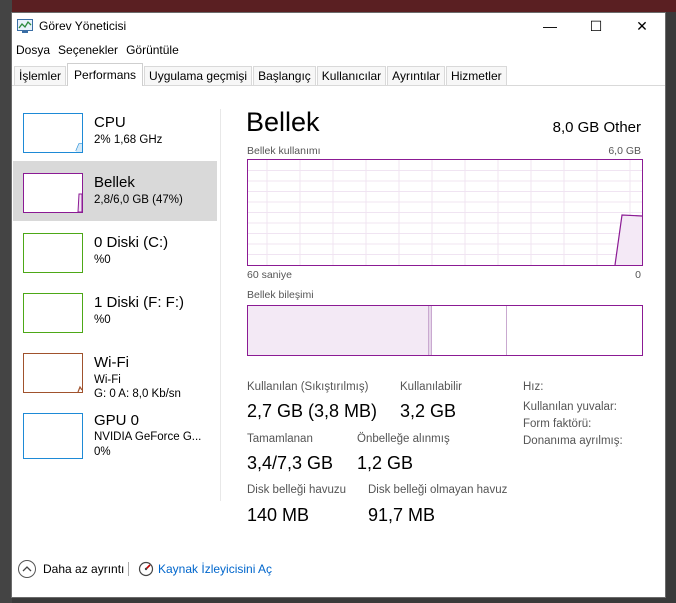 This screenshot has width=676, height=603. What do you see at coordinates (33, 50) in the screenshot?
I see `menu-file: Dosya` at bounding box center [33, 50].